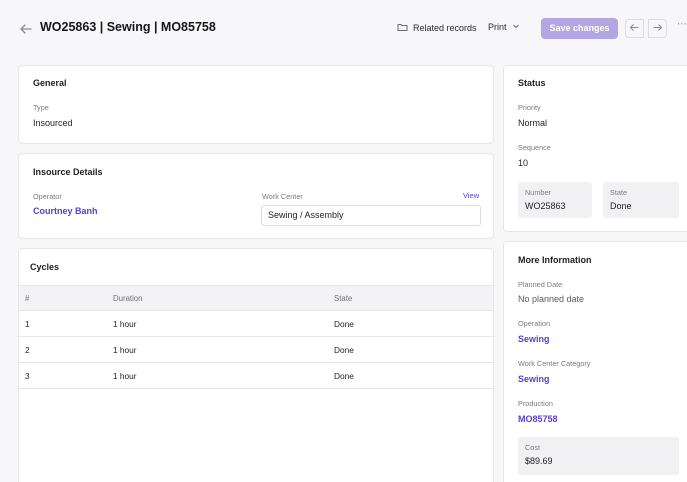  I want to click on number-label: Number, so click(538, 192).